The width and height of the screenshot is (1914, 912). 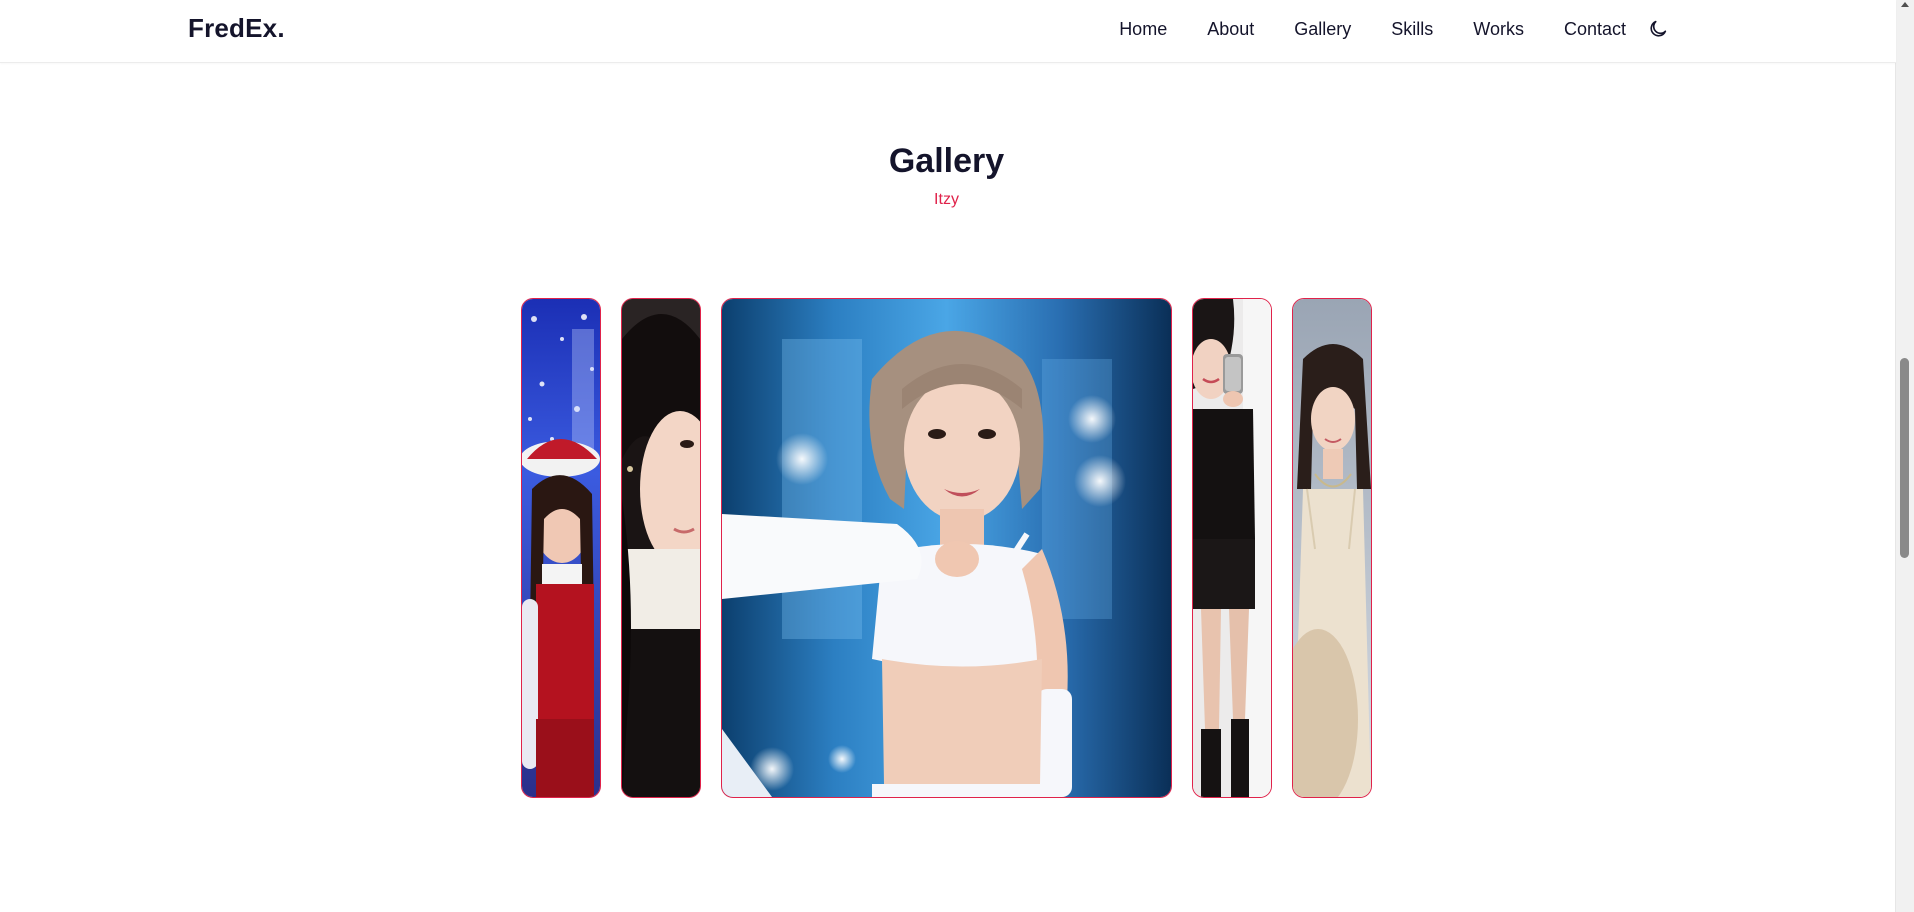 I want to click on moon-icon, so click(x=1658, y=29).